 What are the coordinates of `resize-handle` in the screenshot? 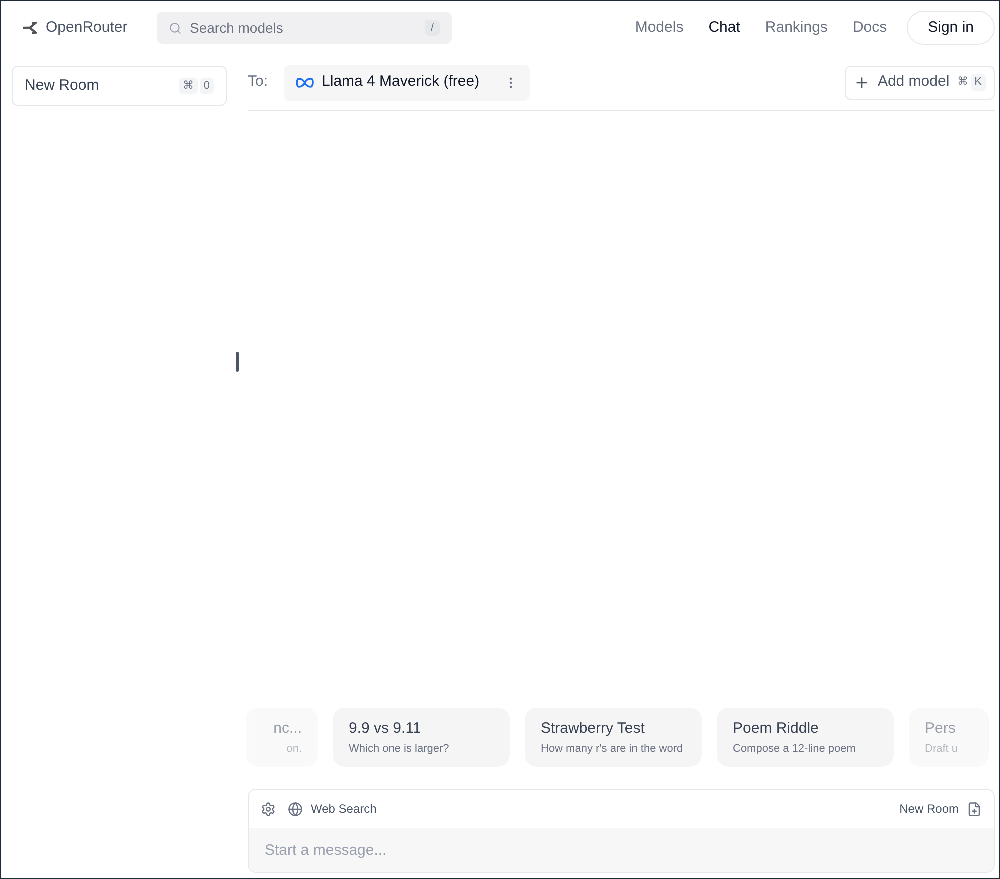 It's located at (237, 362).